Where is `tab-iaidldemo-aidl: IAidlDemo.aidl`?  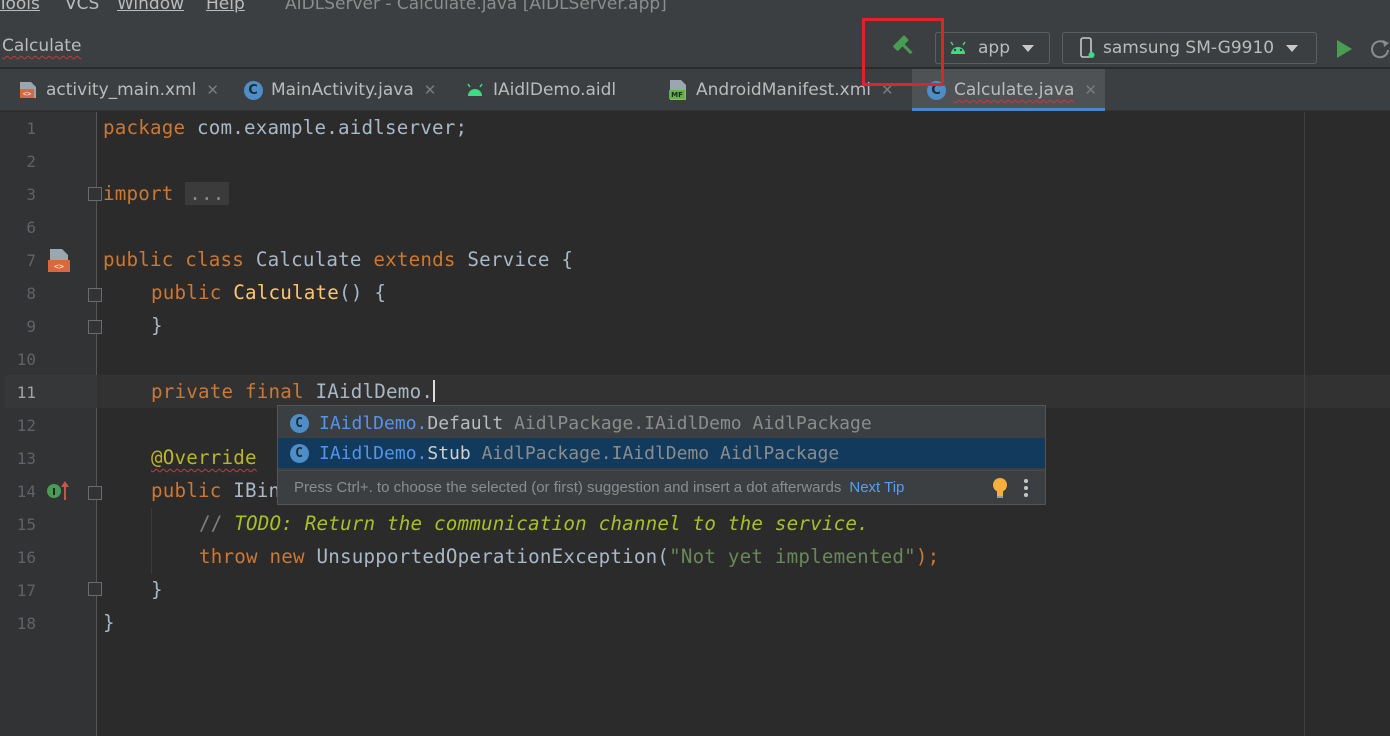
tab-iaidldemo-aidl: IAidlDemo.aidl is located at coordinates (540, 90).